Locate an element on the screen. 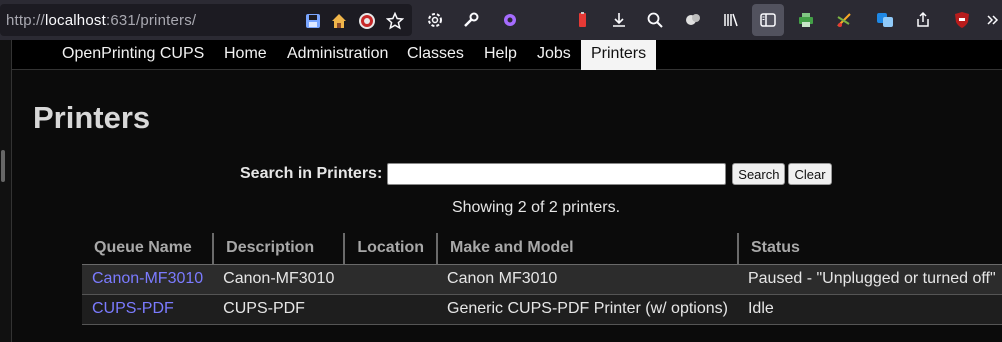 This screenshot has width=1002, height=342. description-cell: Canon-MF3010 is located at coordinates (279, 279).